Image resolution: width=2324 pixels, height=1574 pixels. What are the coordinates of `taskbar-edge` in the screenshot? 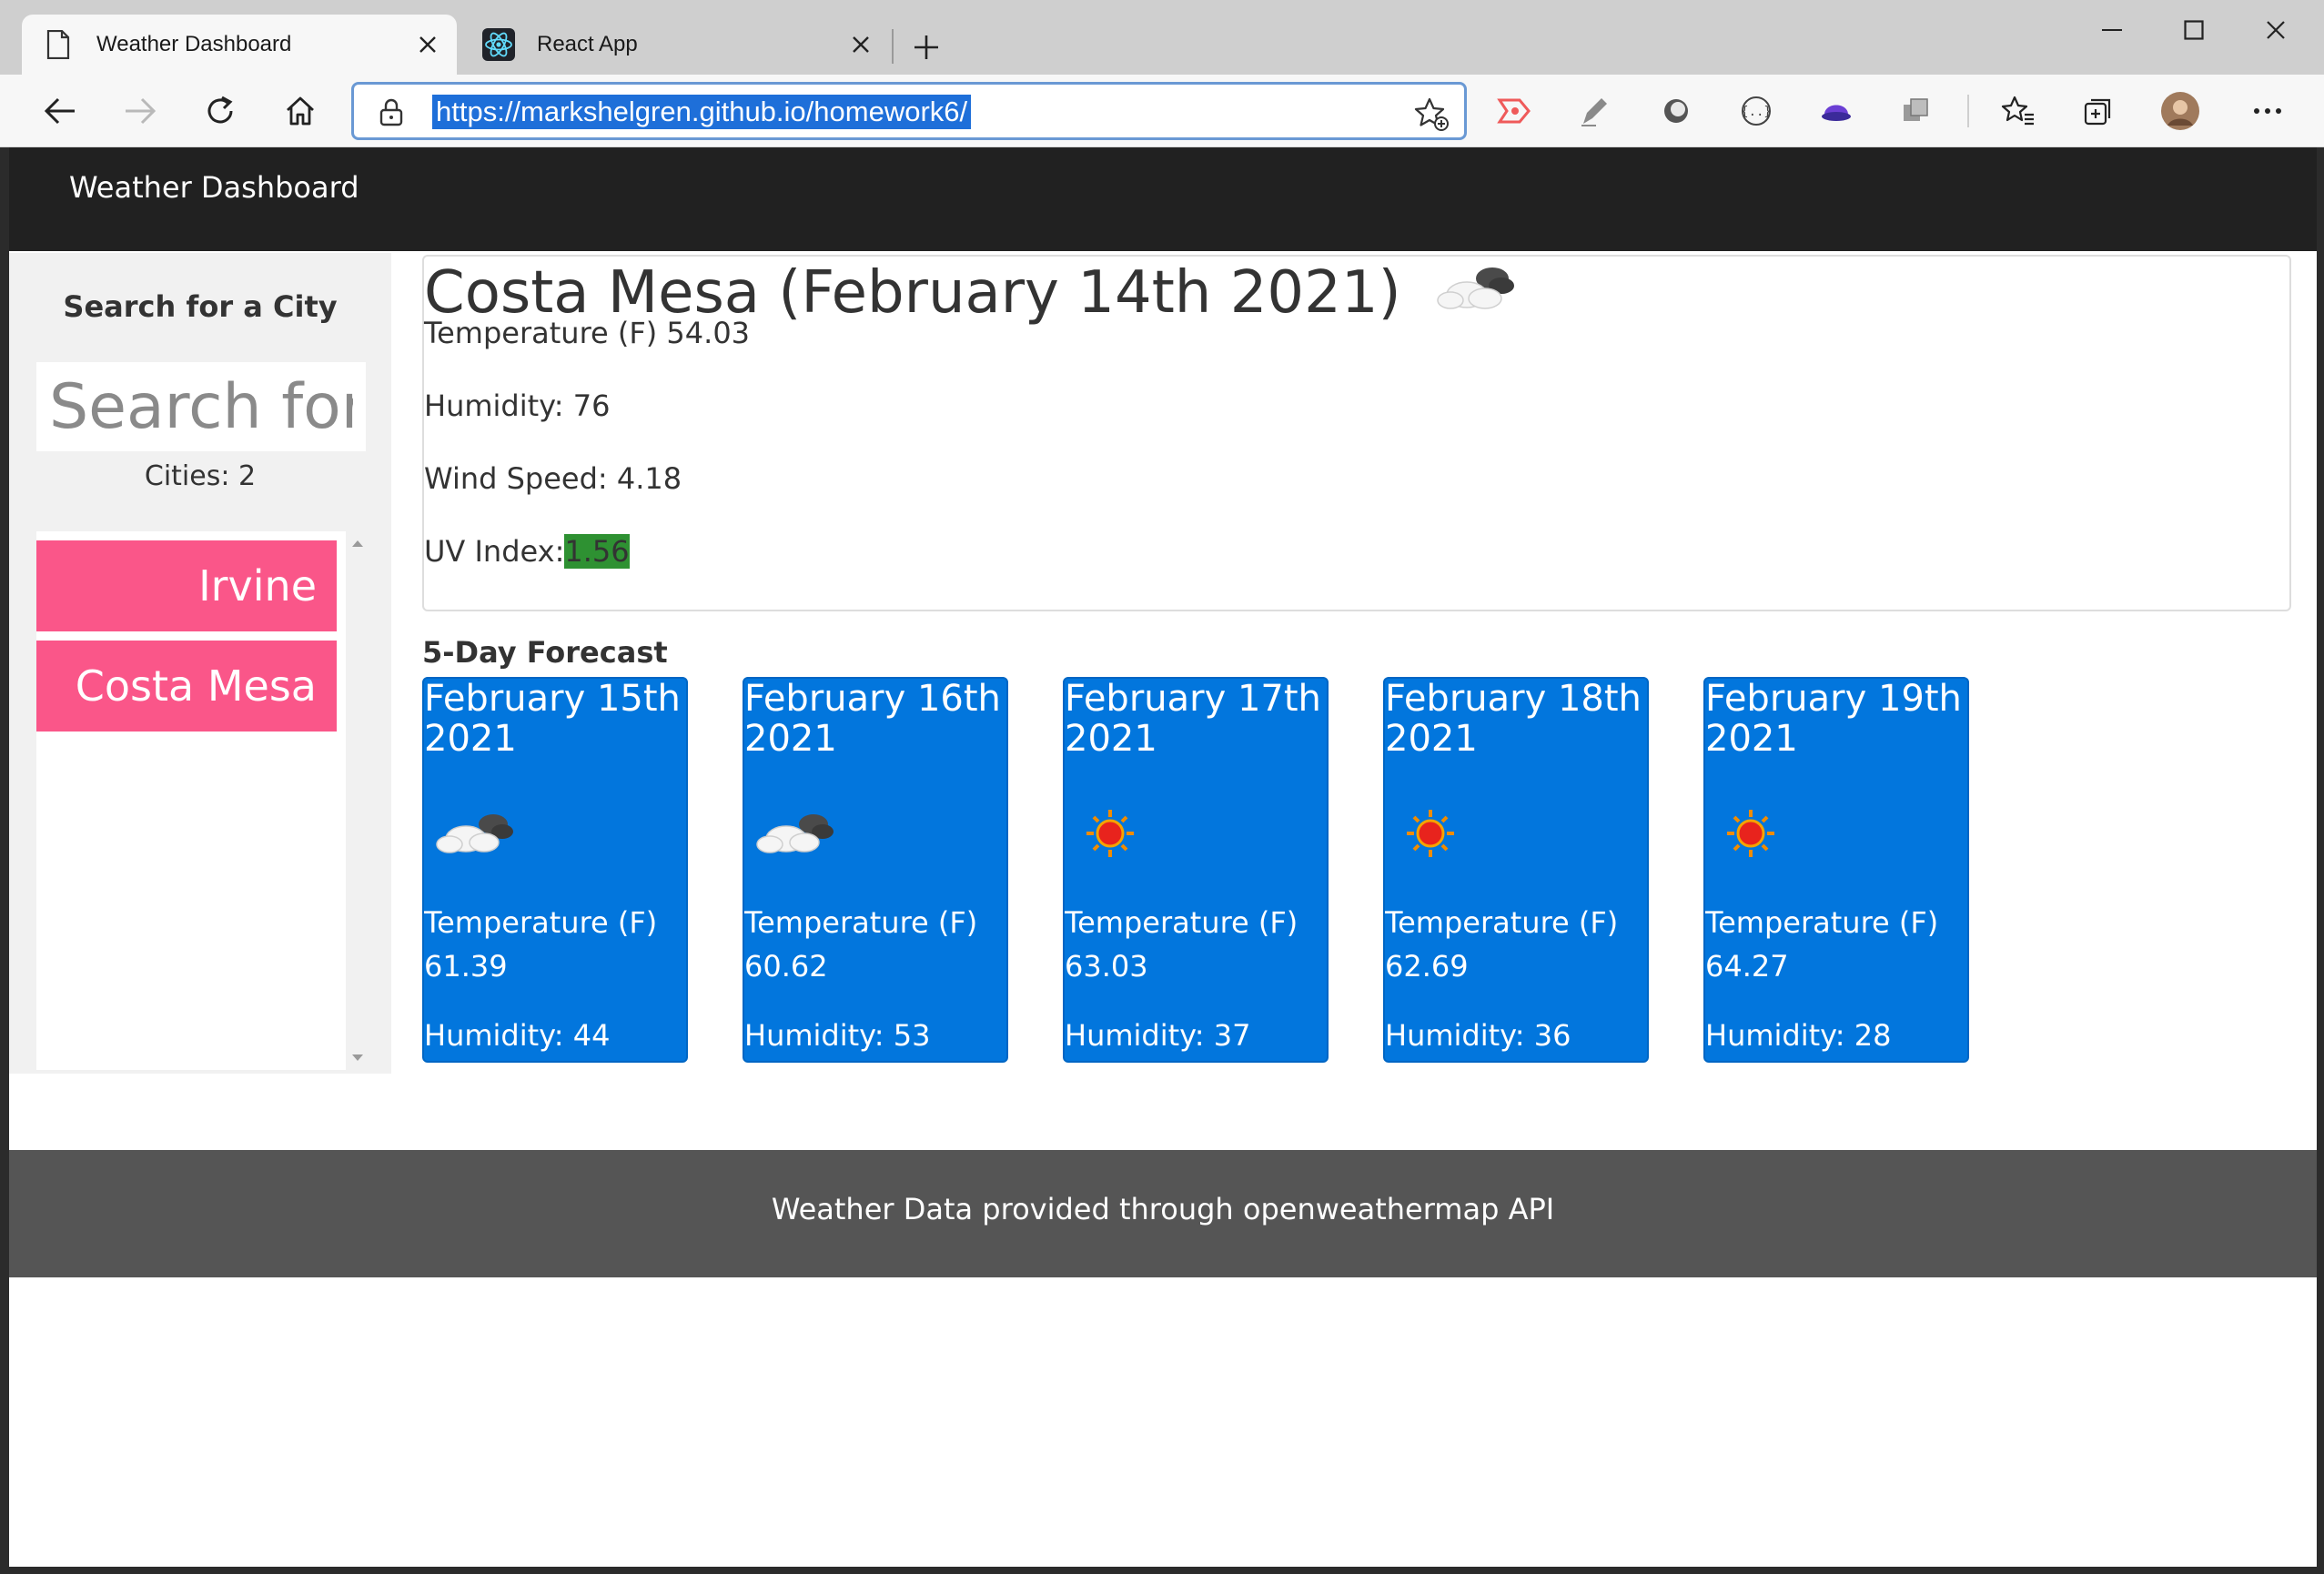 It's located at (1162, 1570).